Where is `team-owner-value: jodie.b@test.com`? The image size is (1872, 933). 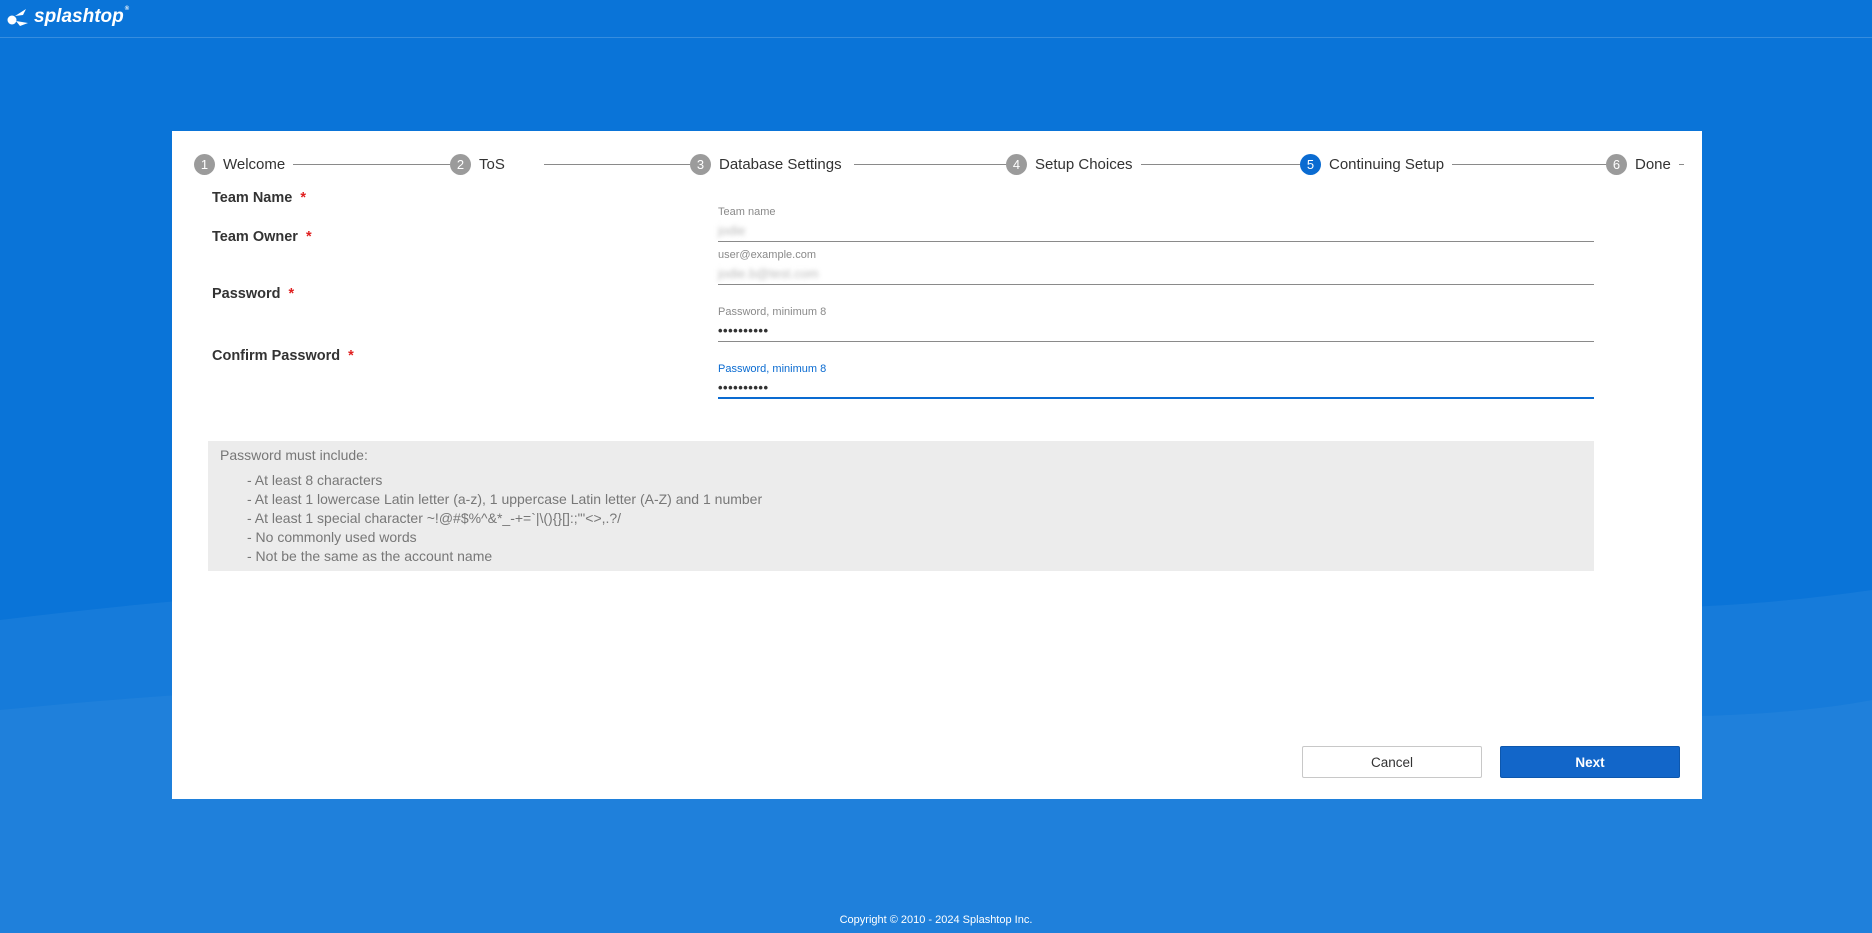 team-owner-value: jodie.b@test.com is located at coordinates (768, 273).